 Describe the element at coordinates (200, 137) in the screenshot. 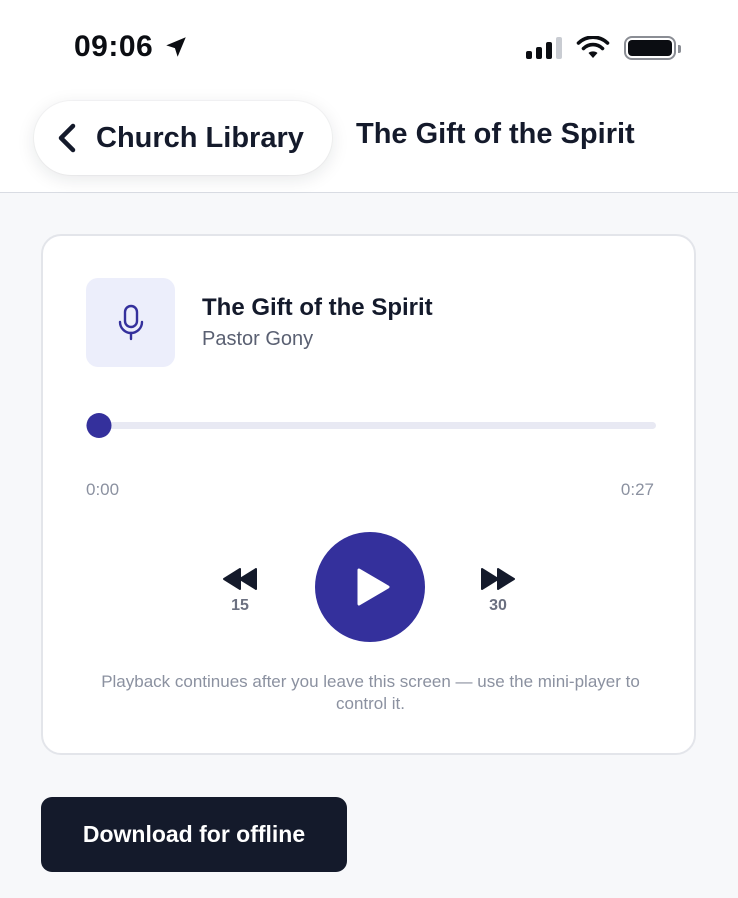

I see `back-button-label: Church Library` at that location.